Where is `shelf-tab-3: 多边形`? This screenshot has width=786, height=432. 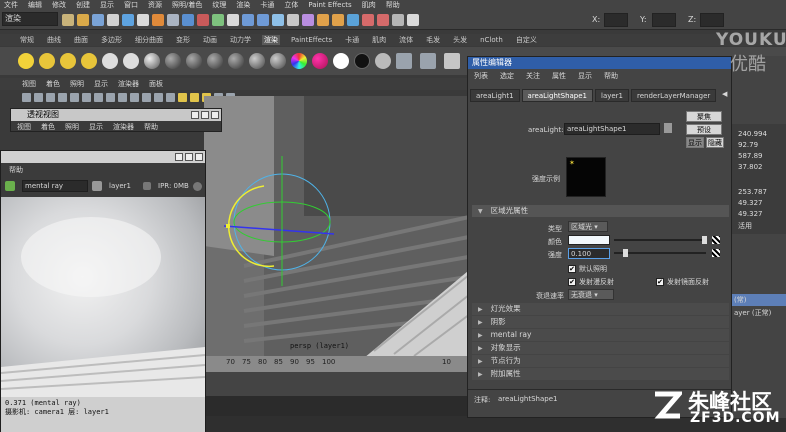
shelf-tab-3: 多边形 is located at coordinates (111, 40).